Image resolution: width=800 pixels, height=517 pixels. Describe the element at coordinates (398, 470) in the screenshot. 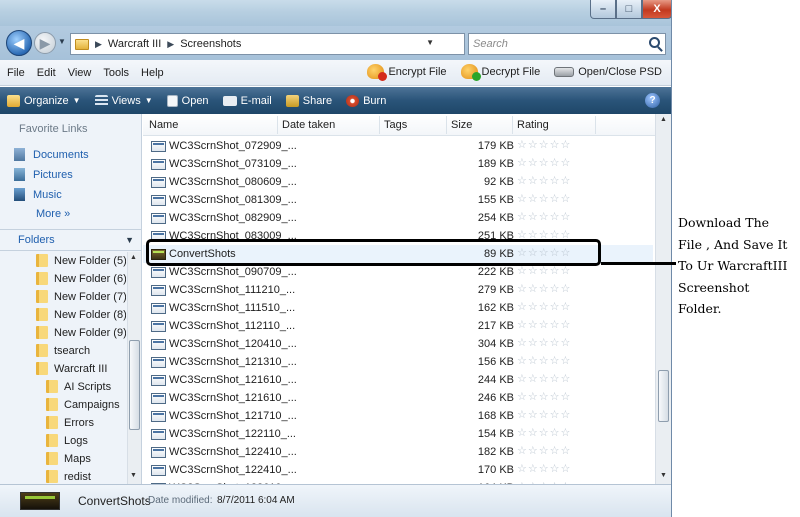

I see `file-row: WC3ScrnShot_122410_... 170 KB ☆ ☆ ☆ ☆ ☆` at that location.